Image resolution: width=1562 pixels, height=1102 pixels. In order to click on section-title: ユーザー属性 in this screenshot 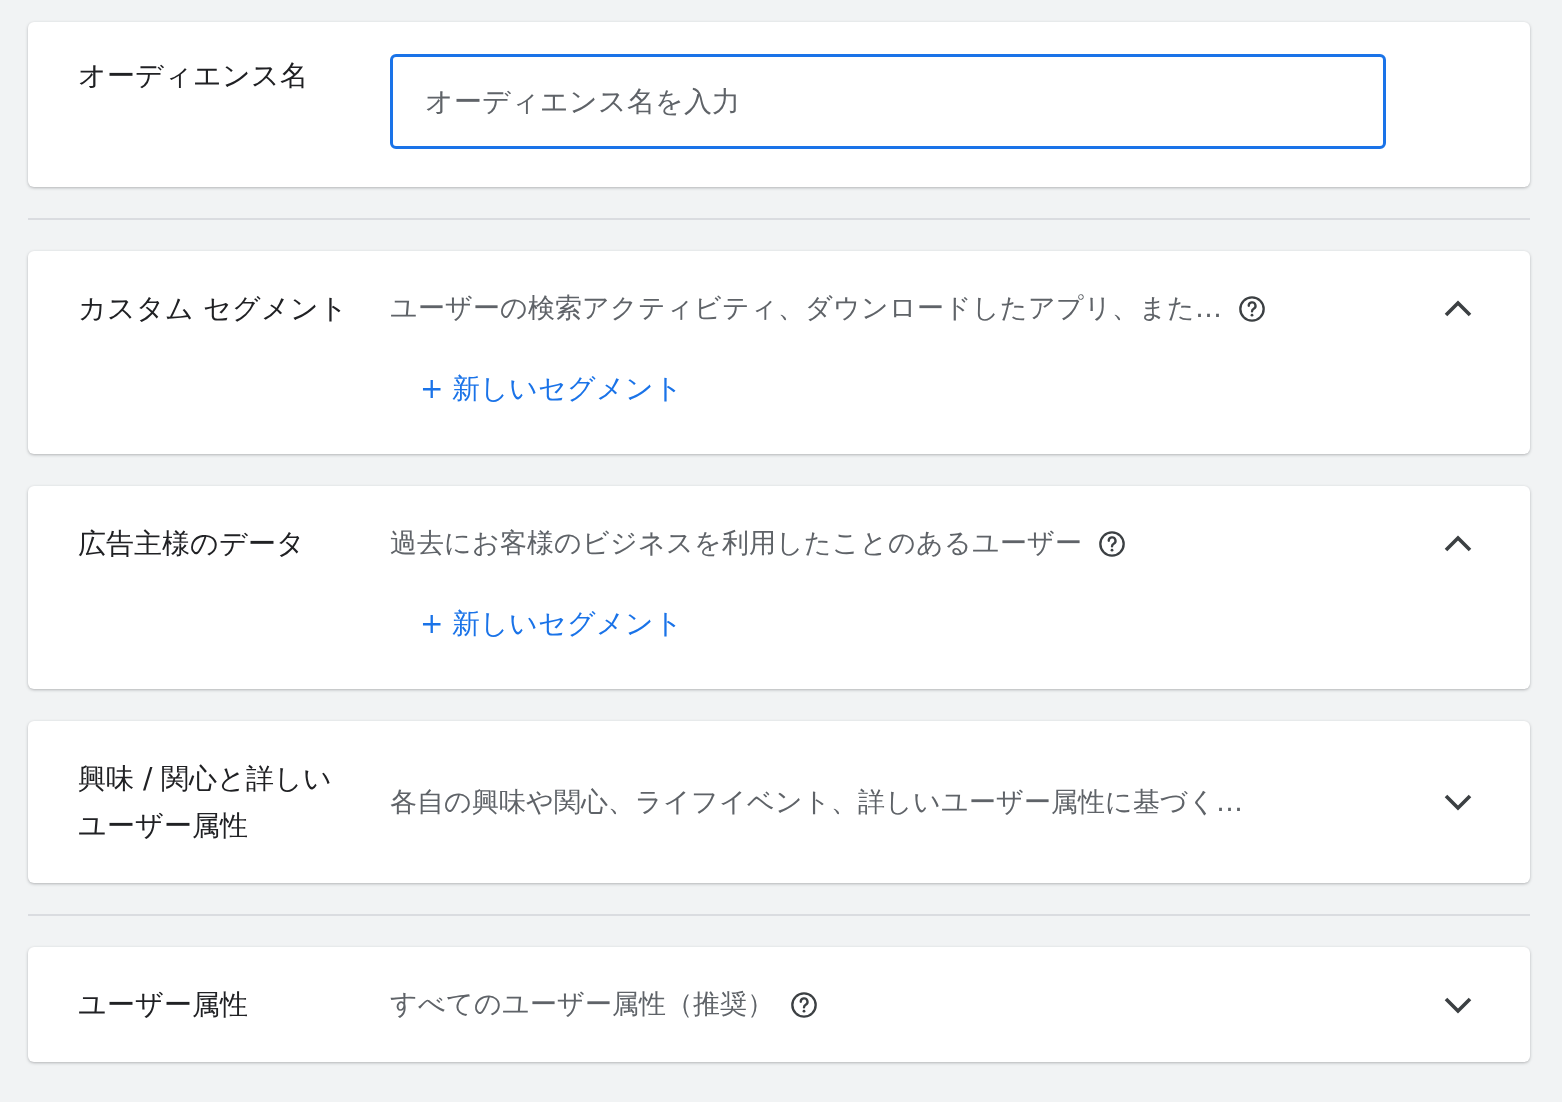, I will do `click(163, 1005)`.